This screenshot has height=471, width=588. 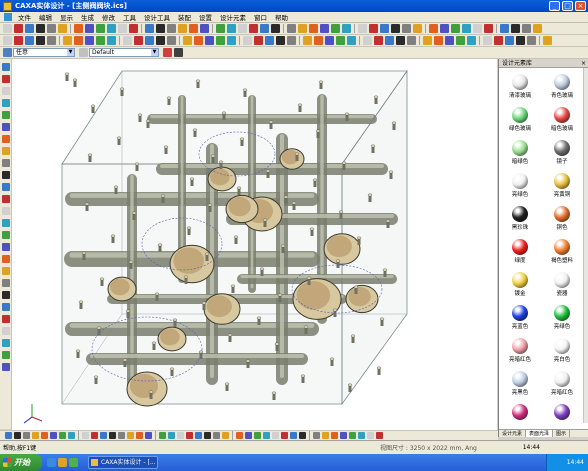 What do you see at coordinates (129, 17) in the screenshot?
I see `menu-tools: 工具` at bounding box center [129, 17].